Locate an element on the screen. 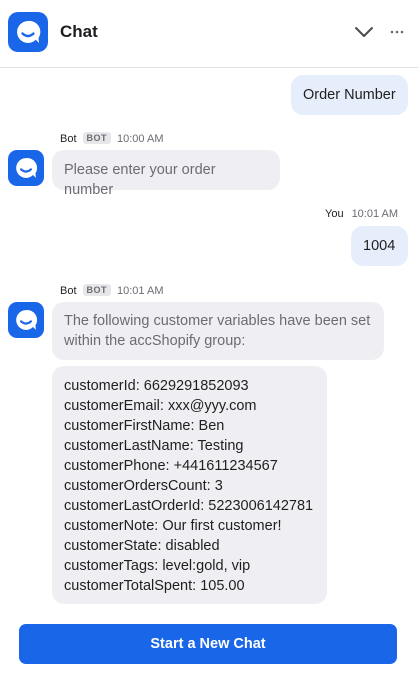 The image size is (418, 690). chat-bubble-icon is located at coordinates (28, 32).